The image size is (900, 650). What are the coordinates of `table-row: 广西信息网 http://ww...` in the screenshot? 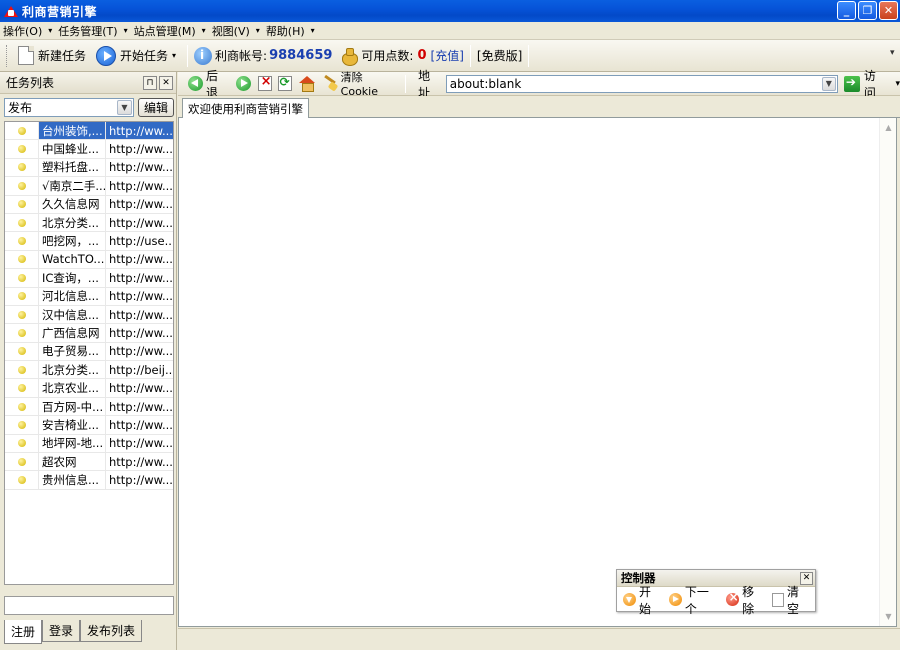 It's located at (89, 333).